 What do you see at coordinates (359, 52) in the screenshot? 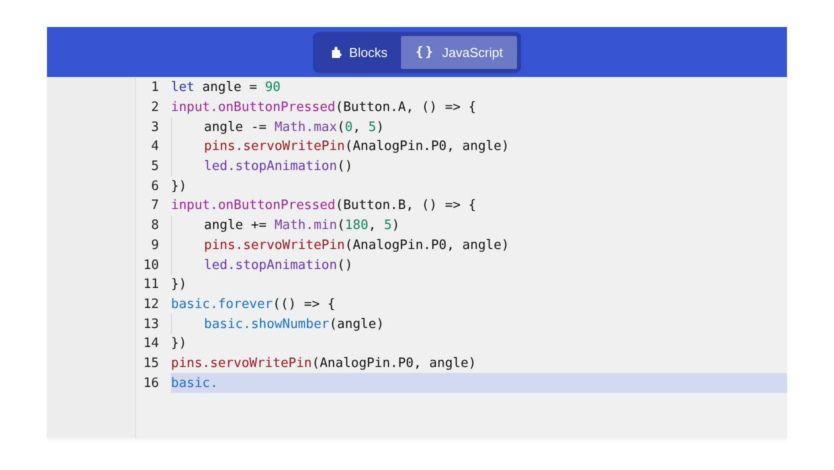
I see `blocks-tab: Blocks` at bounding box center [359, 52].